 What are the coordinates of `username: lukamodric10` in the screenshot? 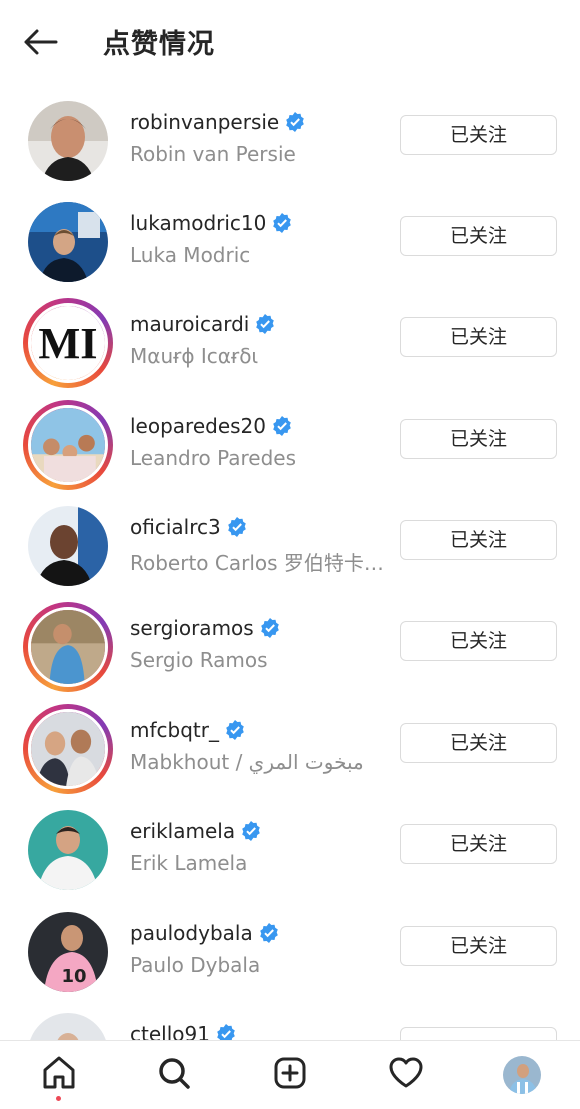 It's located at (211, 223).